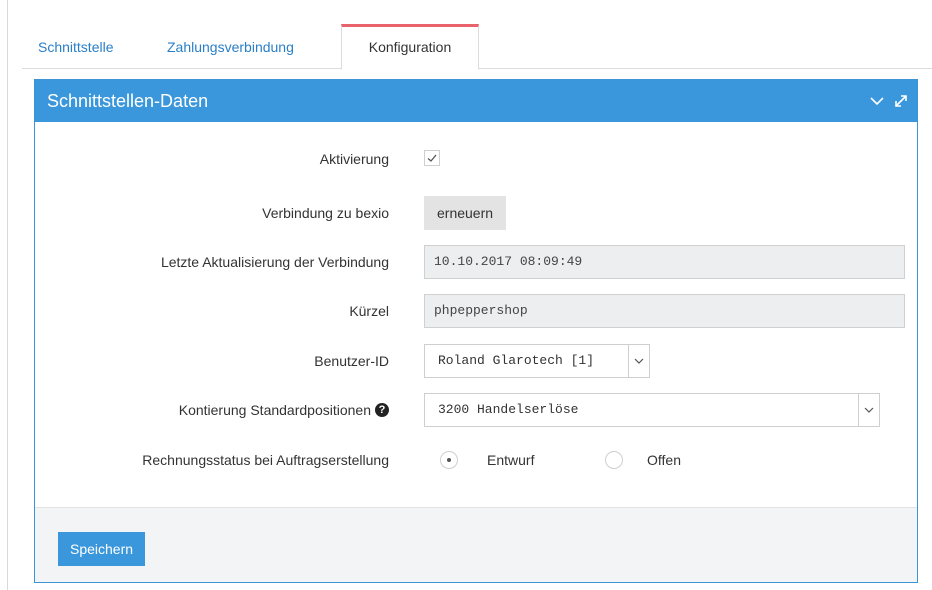 The width and height of the screenshot is (932, 590). I want to click on letzte-aktualisierung-label: Letzte Aktualisierung der Verbindung, so click(274, 262).